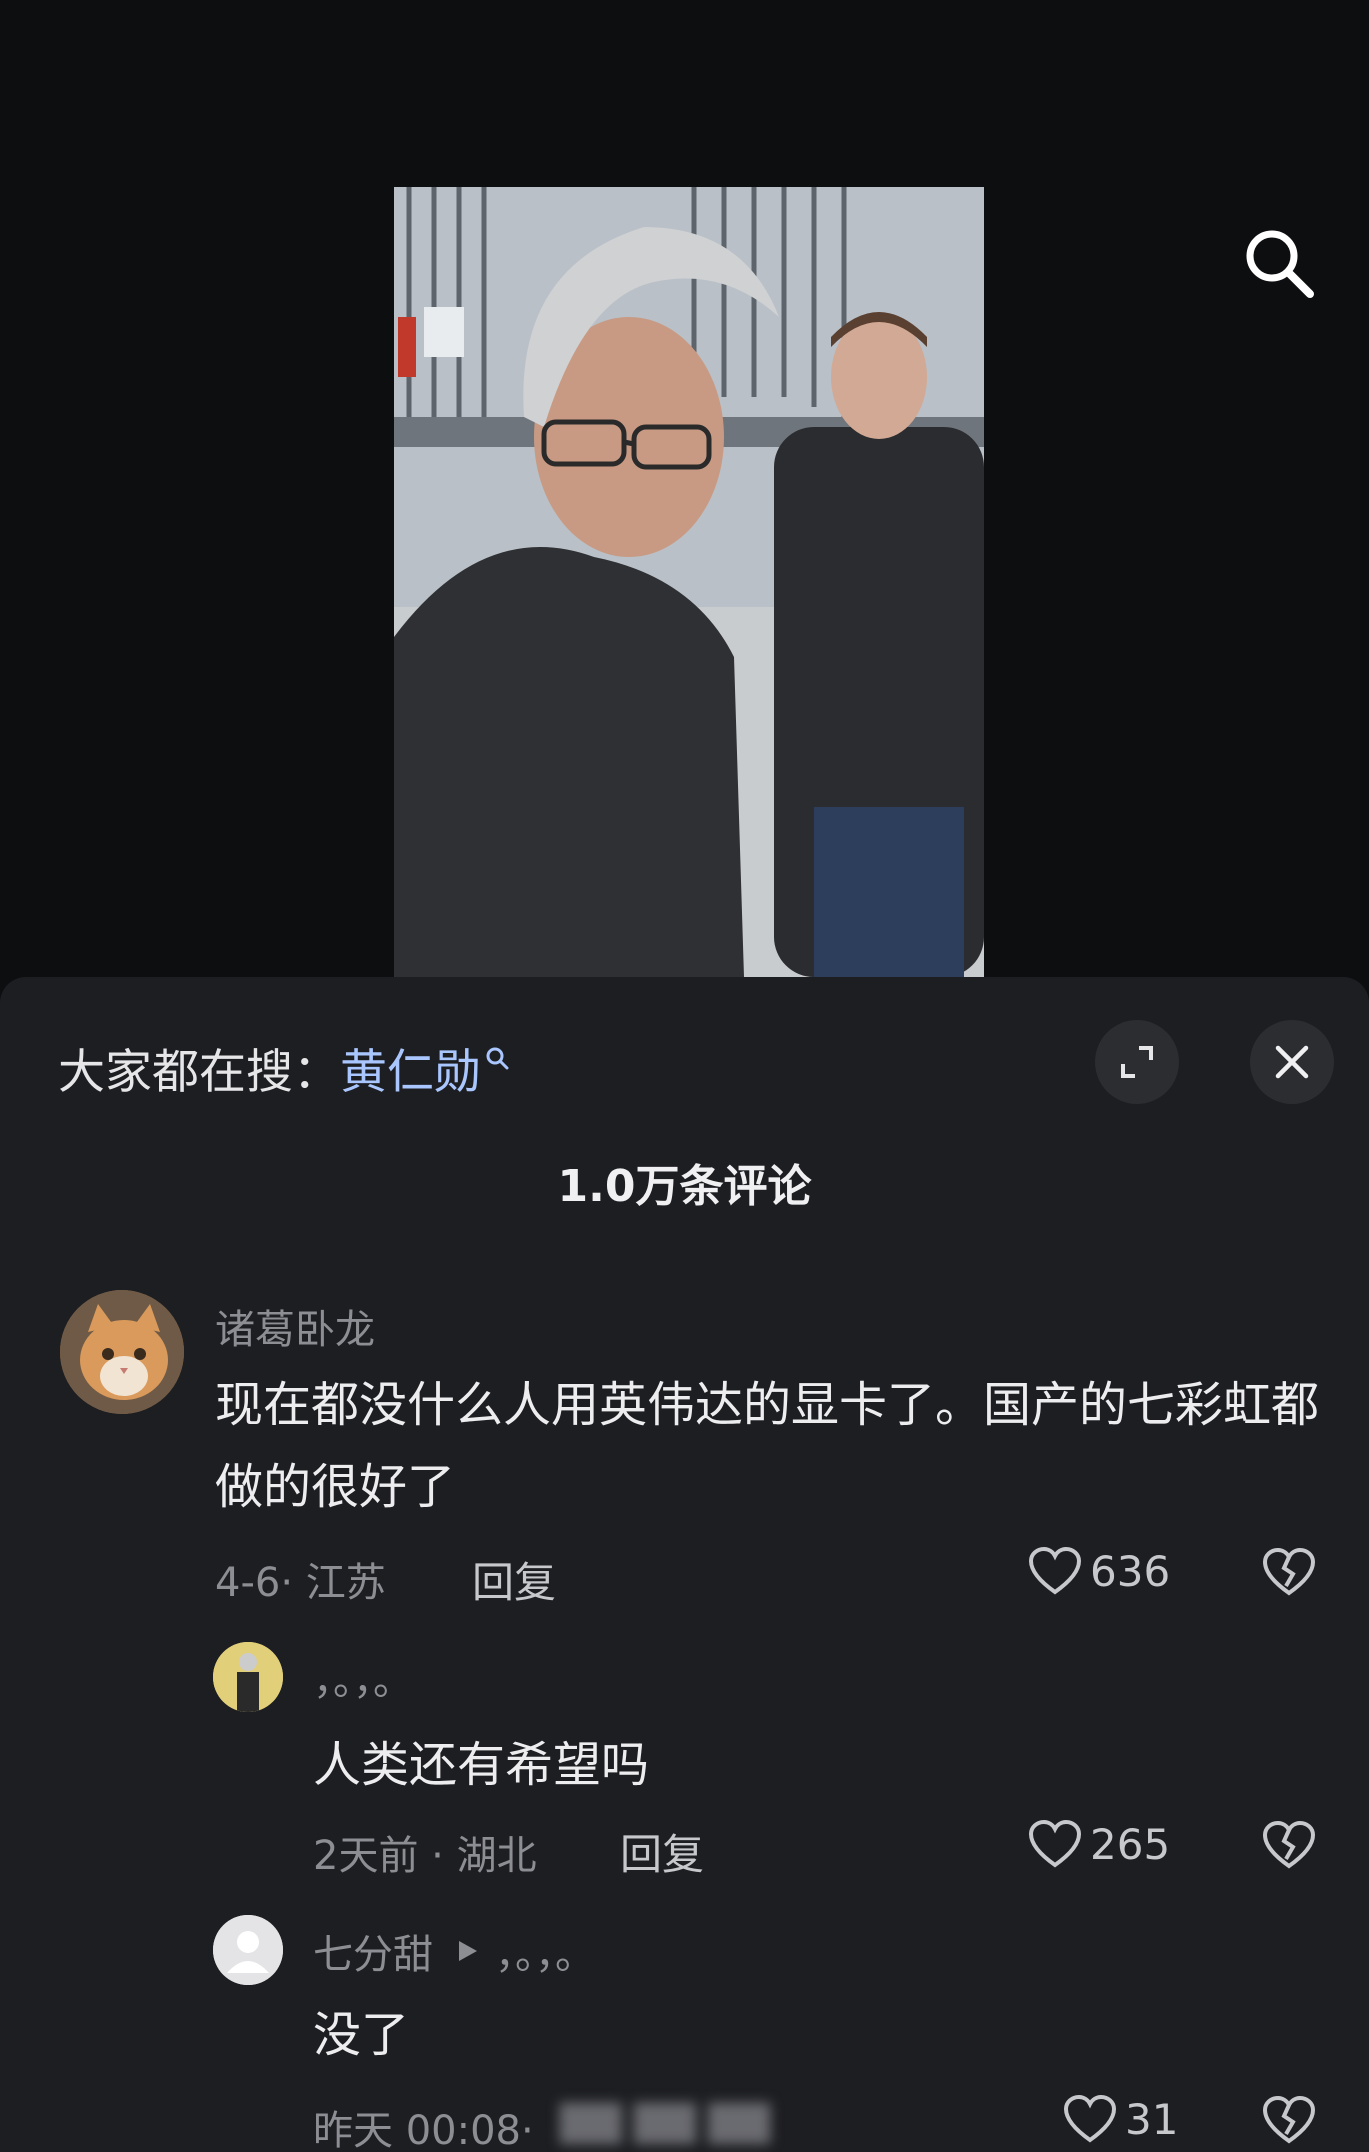 Image resolution: width=1369 pixels, height=2152 pixels. What do you see at coordinates (199, 1072) in the screenshot?
I see `hot-search-prefix: 大家都在搜：` at bounding box center [199, 1072].